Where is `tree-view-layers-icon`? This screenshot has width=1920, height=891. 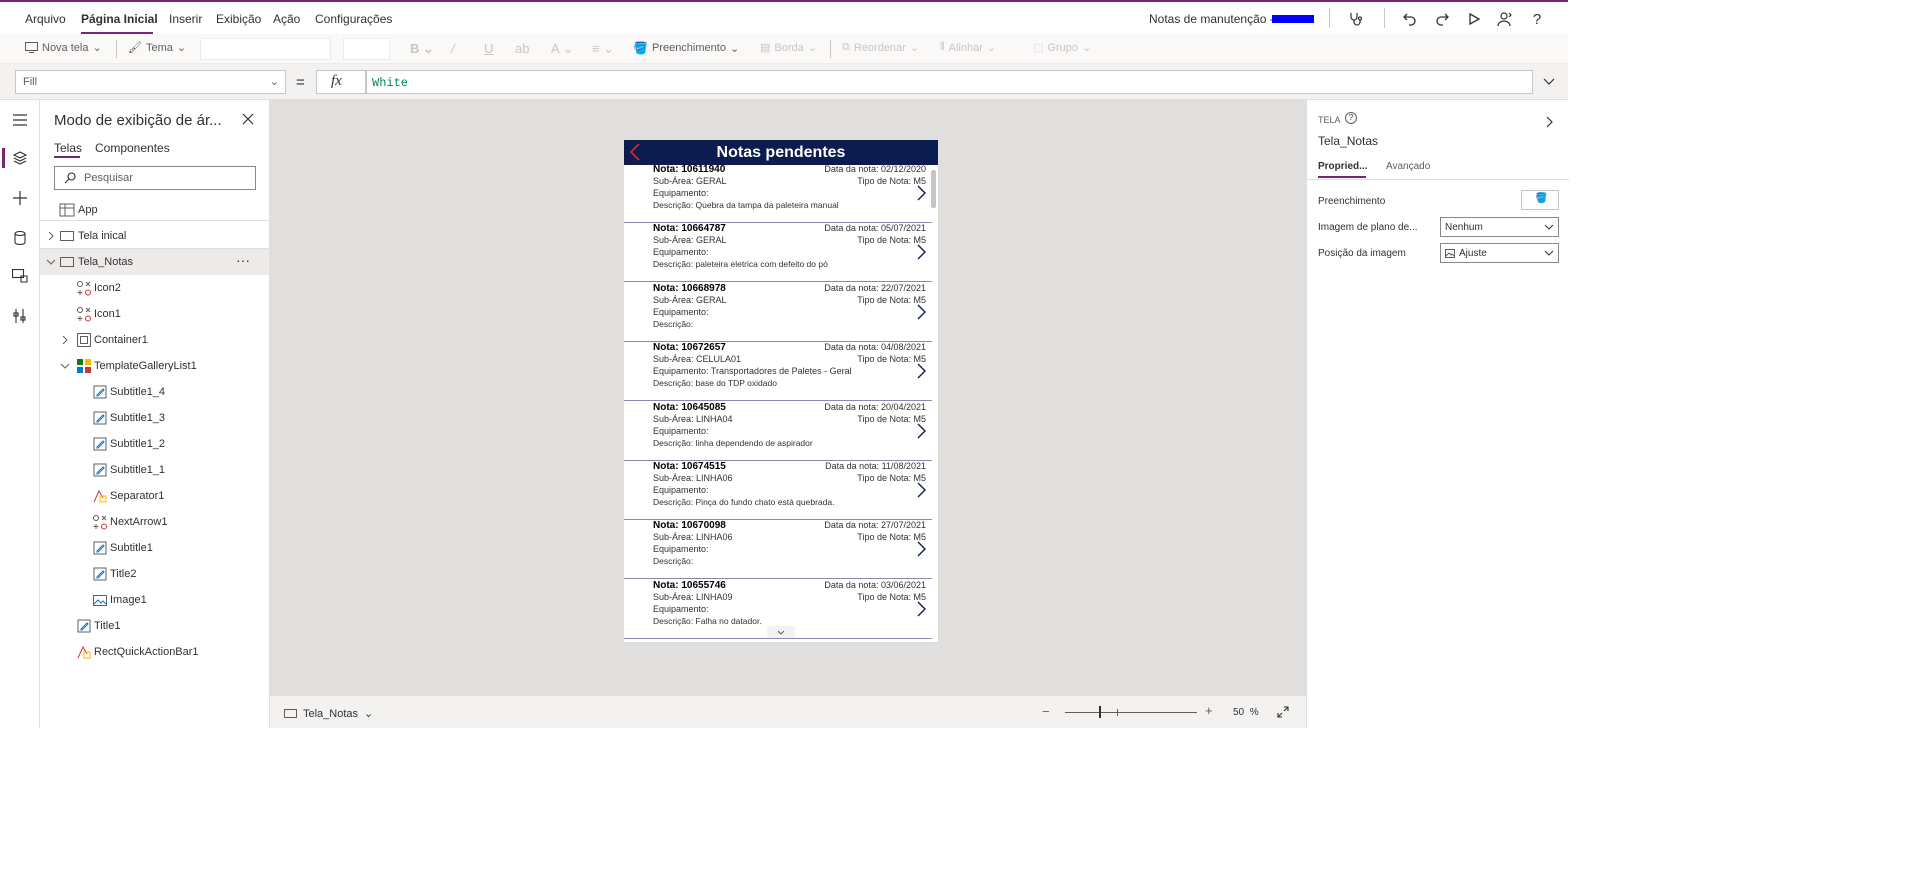
tree-view-layers-icon is located at coordinates (20, 158).